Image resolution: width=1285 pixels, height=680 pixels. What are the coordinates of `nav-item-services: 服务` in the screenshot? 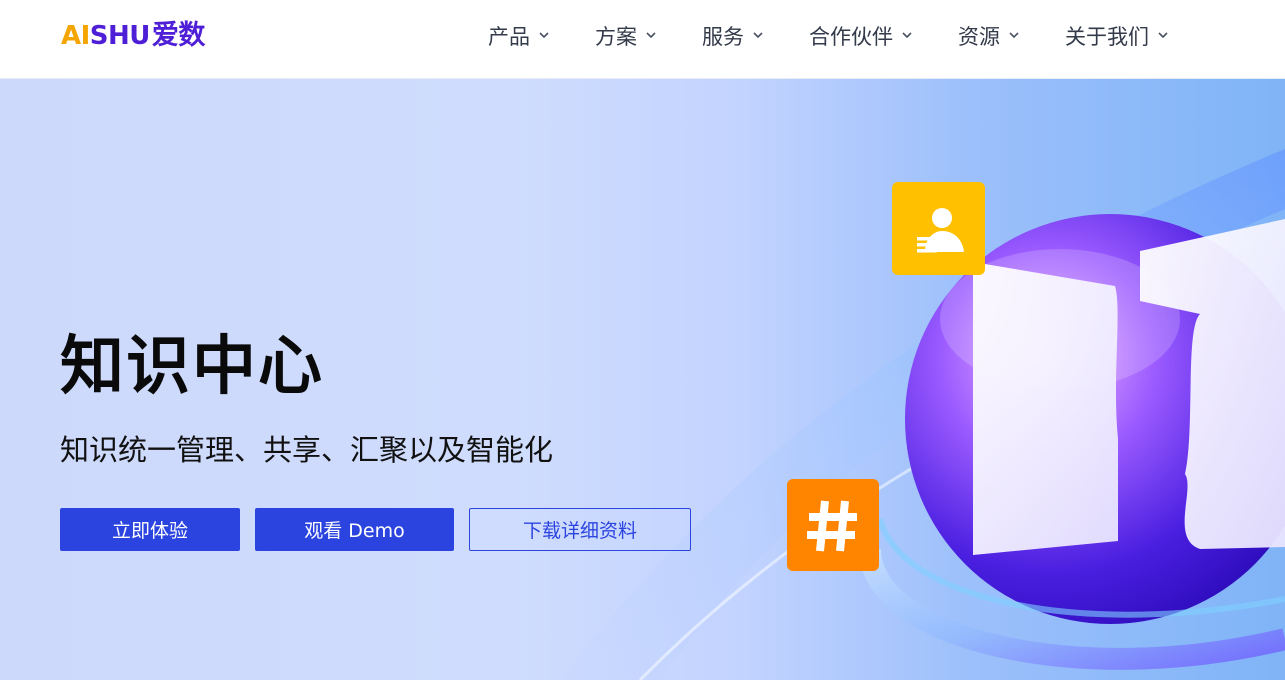 It's located at (733, 36).